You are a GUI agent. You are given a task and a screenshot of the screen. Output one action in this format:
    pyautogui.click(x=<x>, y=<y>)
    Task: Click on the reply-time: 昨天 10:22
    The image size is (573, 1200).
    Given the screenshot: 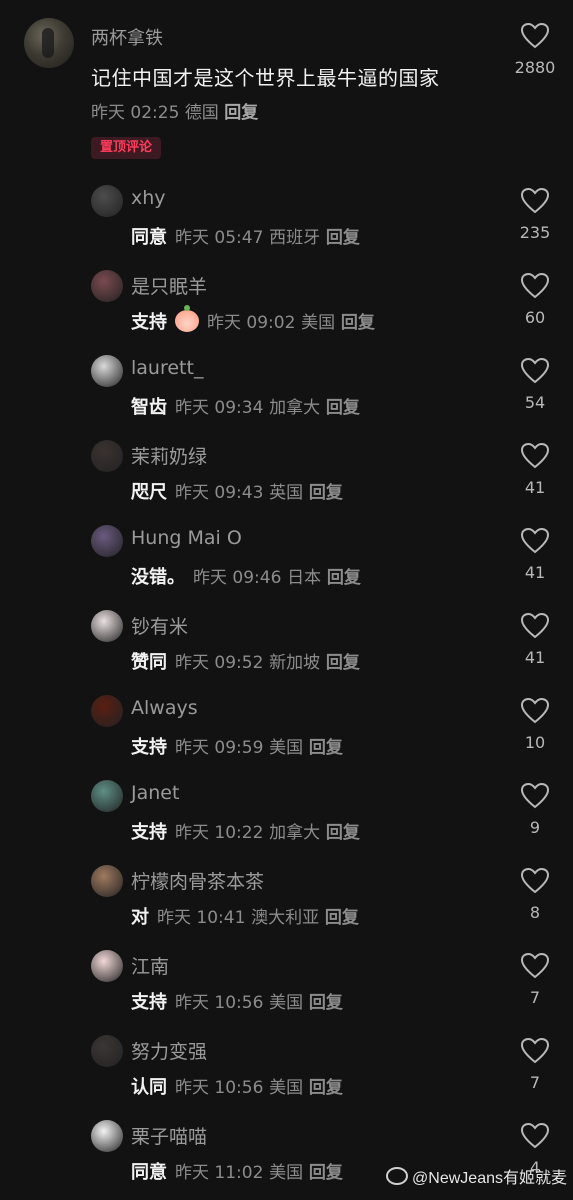 What is the action you would take?
    pyautogui.click(x=219, y=833)
    